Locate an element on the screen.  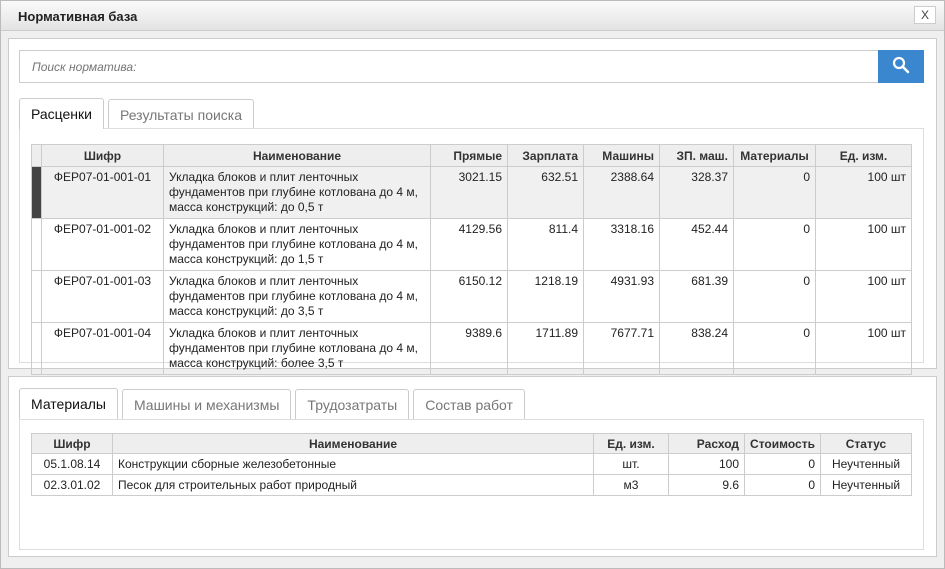
col-cost: Стоимость is located at coordinates (782, 443).